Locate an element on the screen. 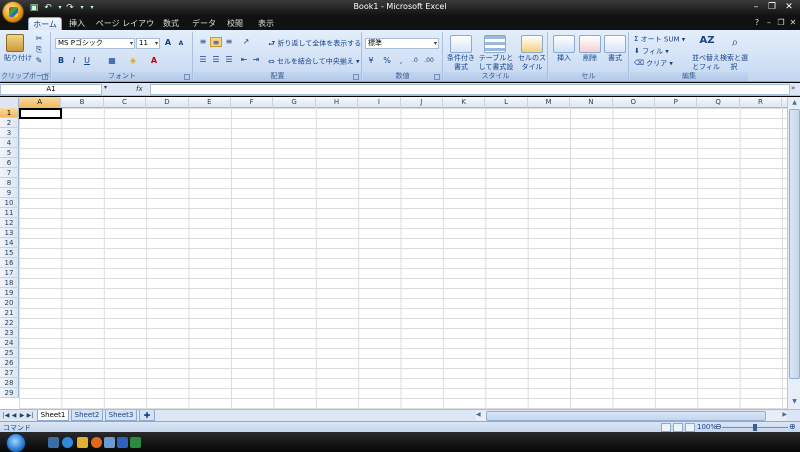 Image resolution: width=800 pixels, height=452 pixels. paste-button: 貼り付け is located at coordinates (18, 58).